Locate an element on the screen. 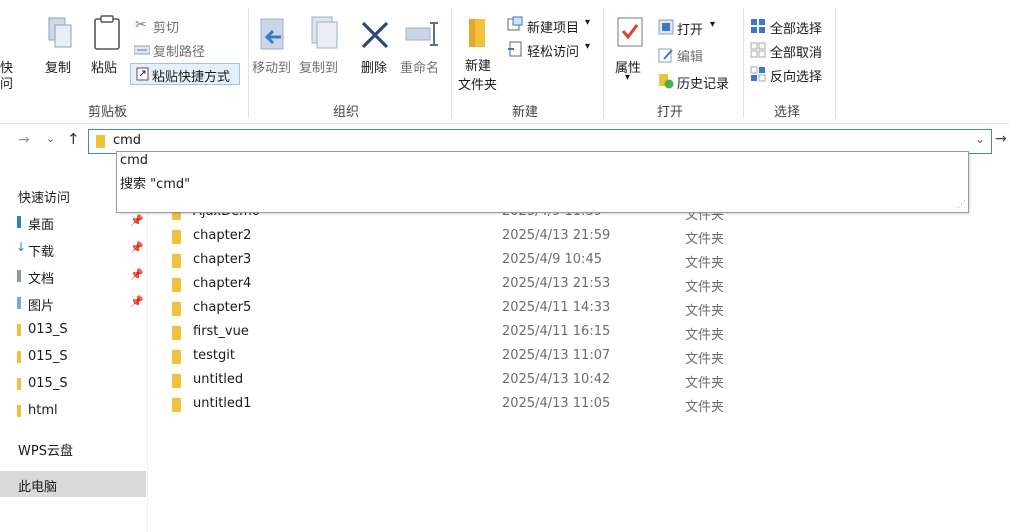  file-row: chapter3 2025/4/9 10:45 文件夹 is located at coordinates (579, 261).